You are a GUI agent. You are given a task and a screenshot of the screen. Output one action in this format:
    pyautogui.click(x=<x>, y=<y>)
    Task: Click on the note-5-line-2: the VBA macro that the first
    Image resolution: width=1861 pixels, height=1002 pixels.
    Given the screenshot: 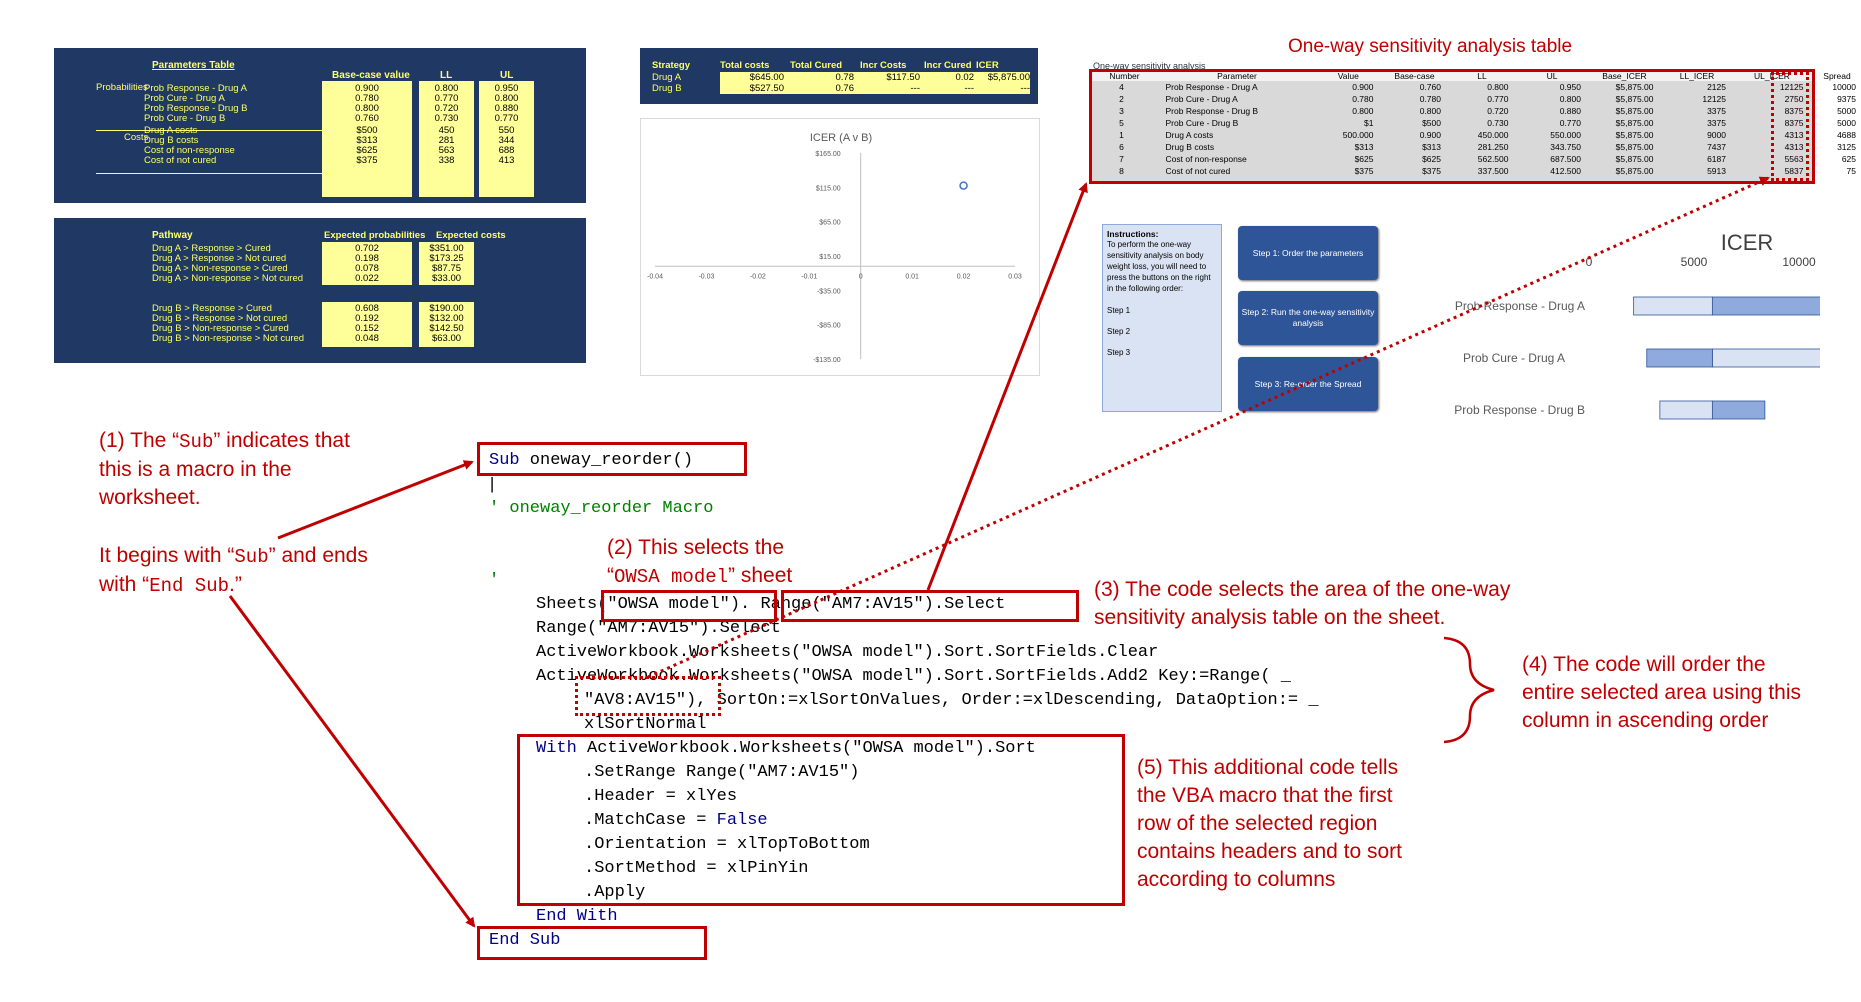 What is the action you would take?
    pyautogui.click(x=1265, y=795)
    